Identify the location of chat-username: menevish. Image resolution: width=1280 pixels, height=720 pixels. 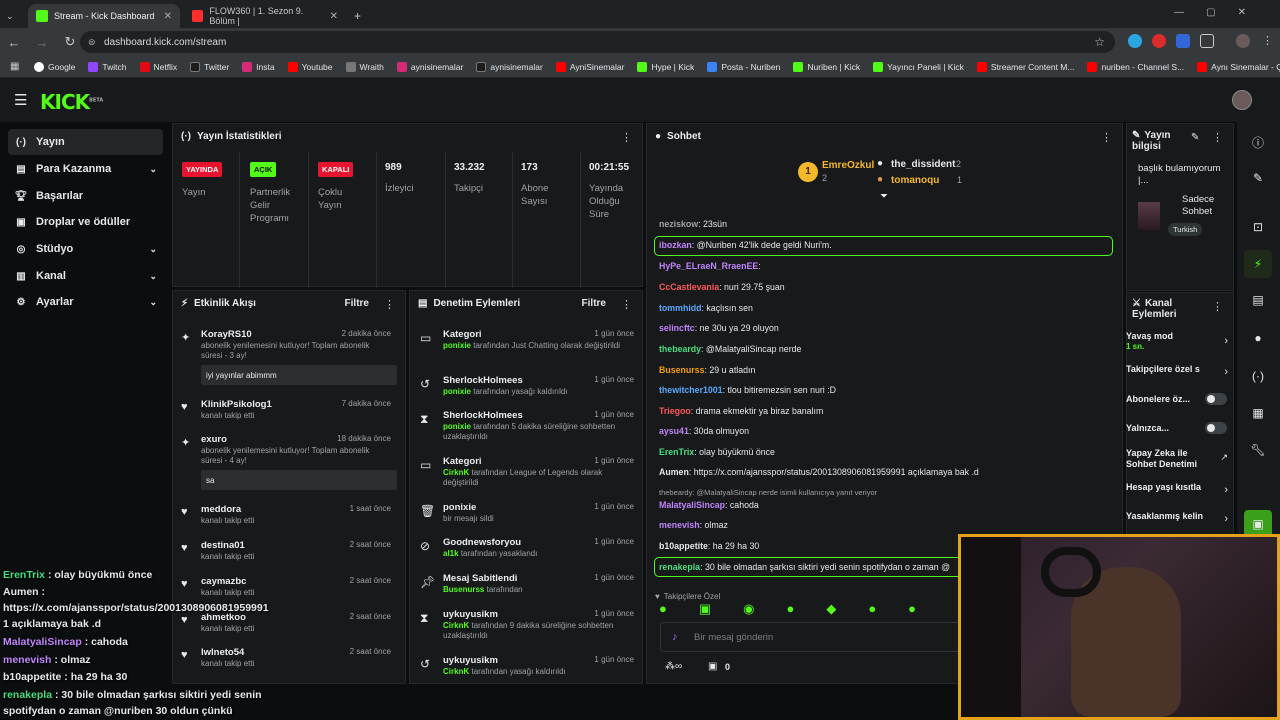
(679, 525).